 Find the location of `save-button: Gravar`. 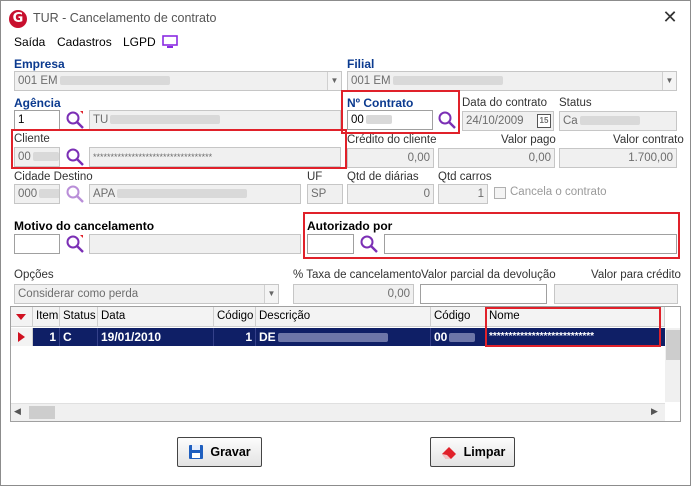

save-button: Gravar is located at coordinates (219, 452).